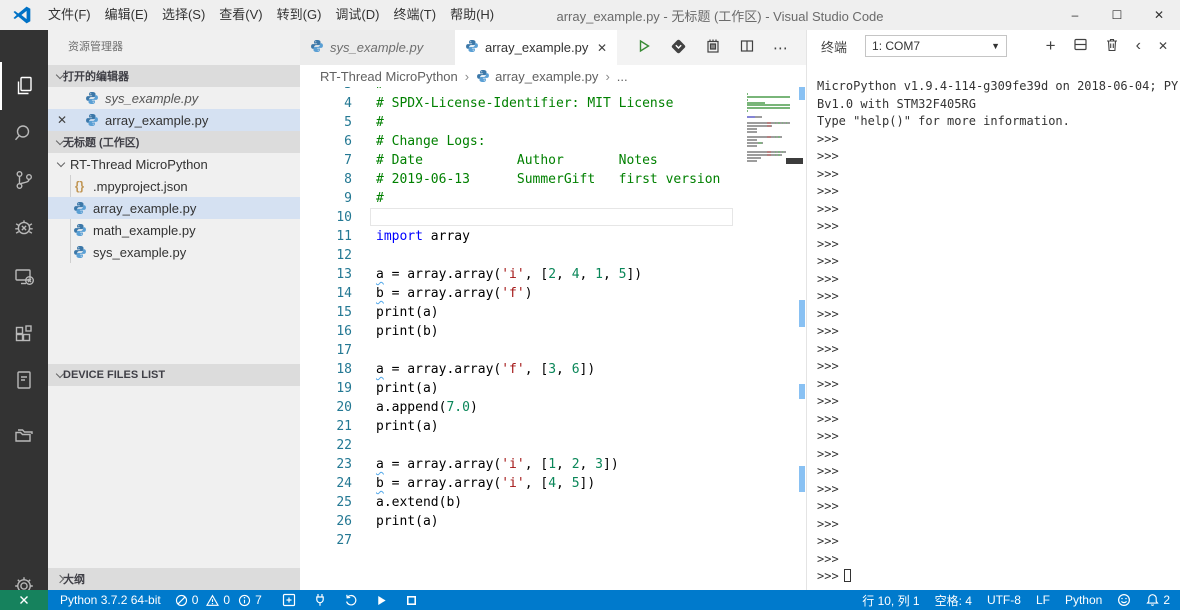 The height and width of the screenshot is (610, 1180). I want to click on code-line-27: 27, so click(522, 540).